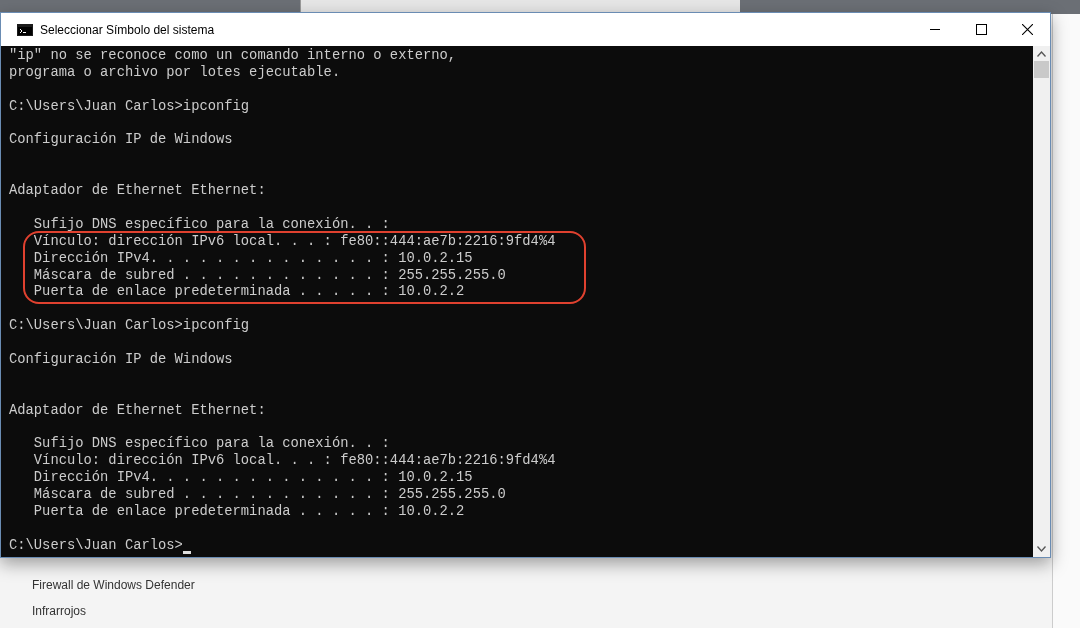  Describe the element at coordinates (935, 29) in the screenshot. I see `minimize-icon` at that location.